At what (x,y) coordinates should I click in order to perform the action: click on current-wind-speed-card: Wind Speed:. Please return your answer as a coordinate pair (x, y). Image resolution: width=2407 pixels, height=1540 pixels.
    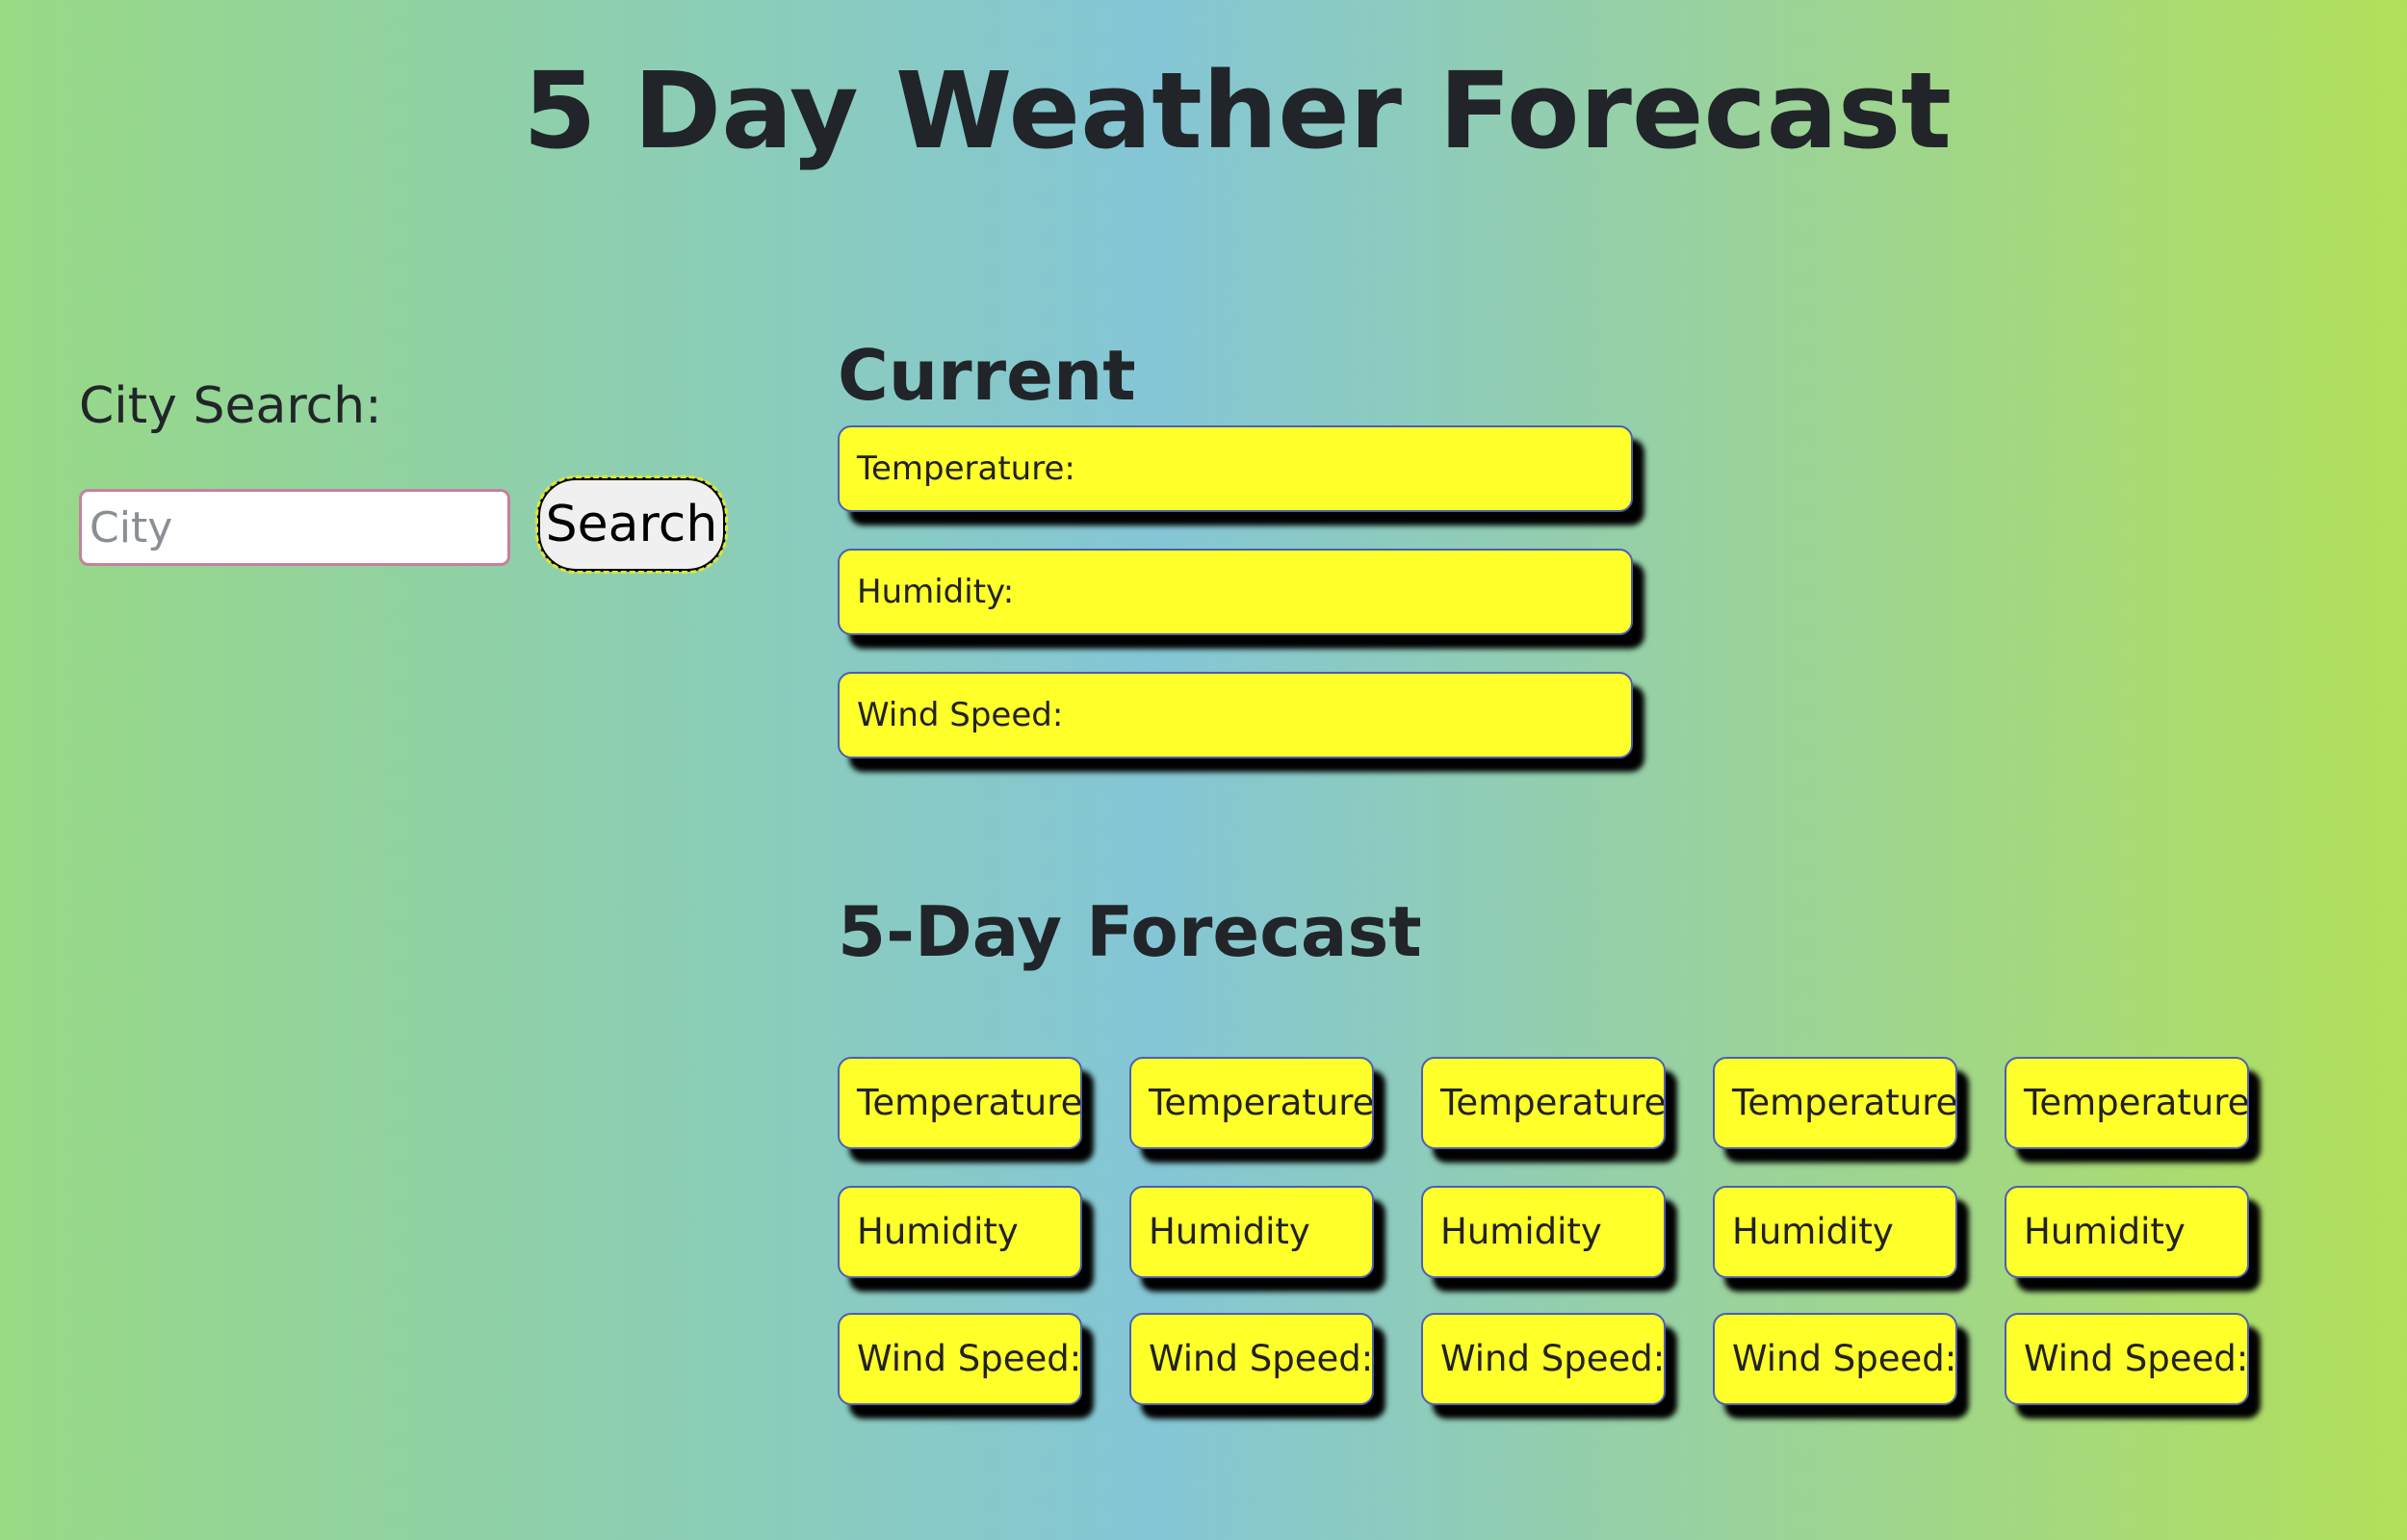
    Looking at the image, I should click on (1235, 715).